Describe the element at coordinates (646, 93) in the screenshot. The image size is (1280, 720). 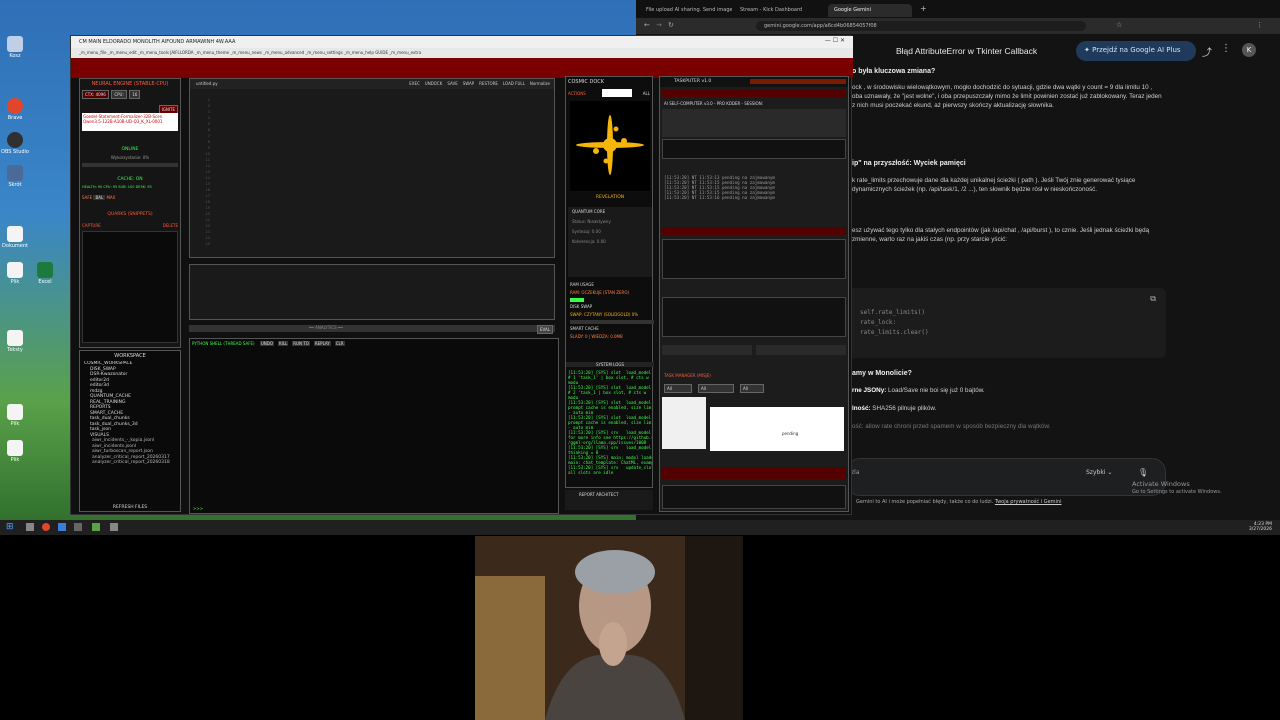
I see `all-filter: ALL` at that location.